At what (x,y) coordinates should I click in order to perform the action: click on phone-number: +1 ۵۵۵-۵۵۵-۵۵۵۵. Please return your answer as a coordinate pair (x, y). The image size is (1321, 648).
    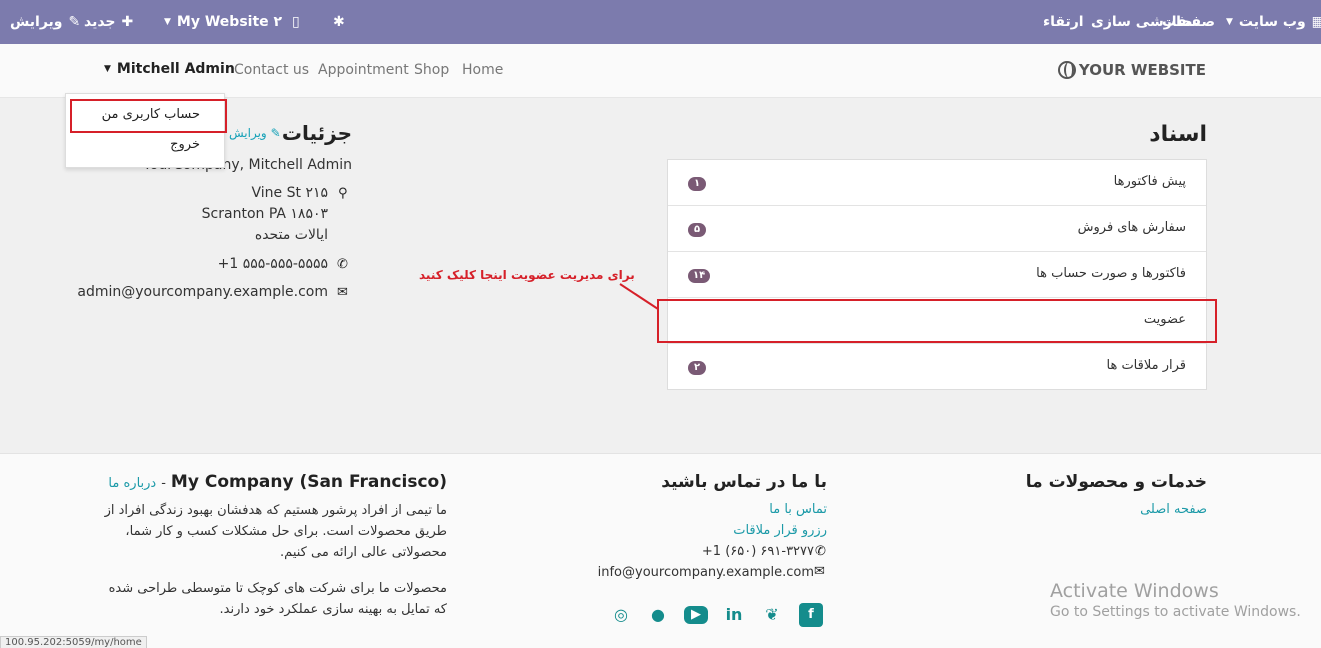
    Looking at the image, I should click on (272, 264).